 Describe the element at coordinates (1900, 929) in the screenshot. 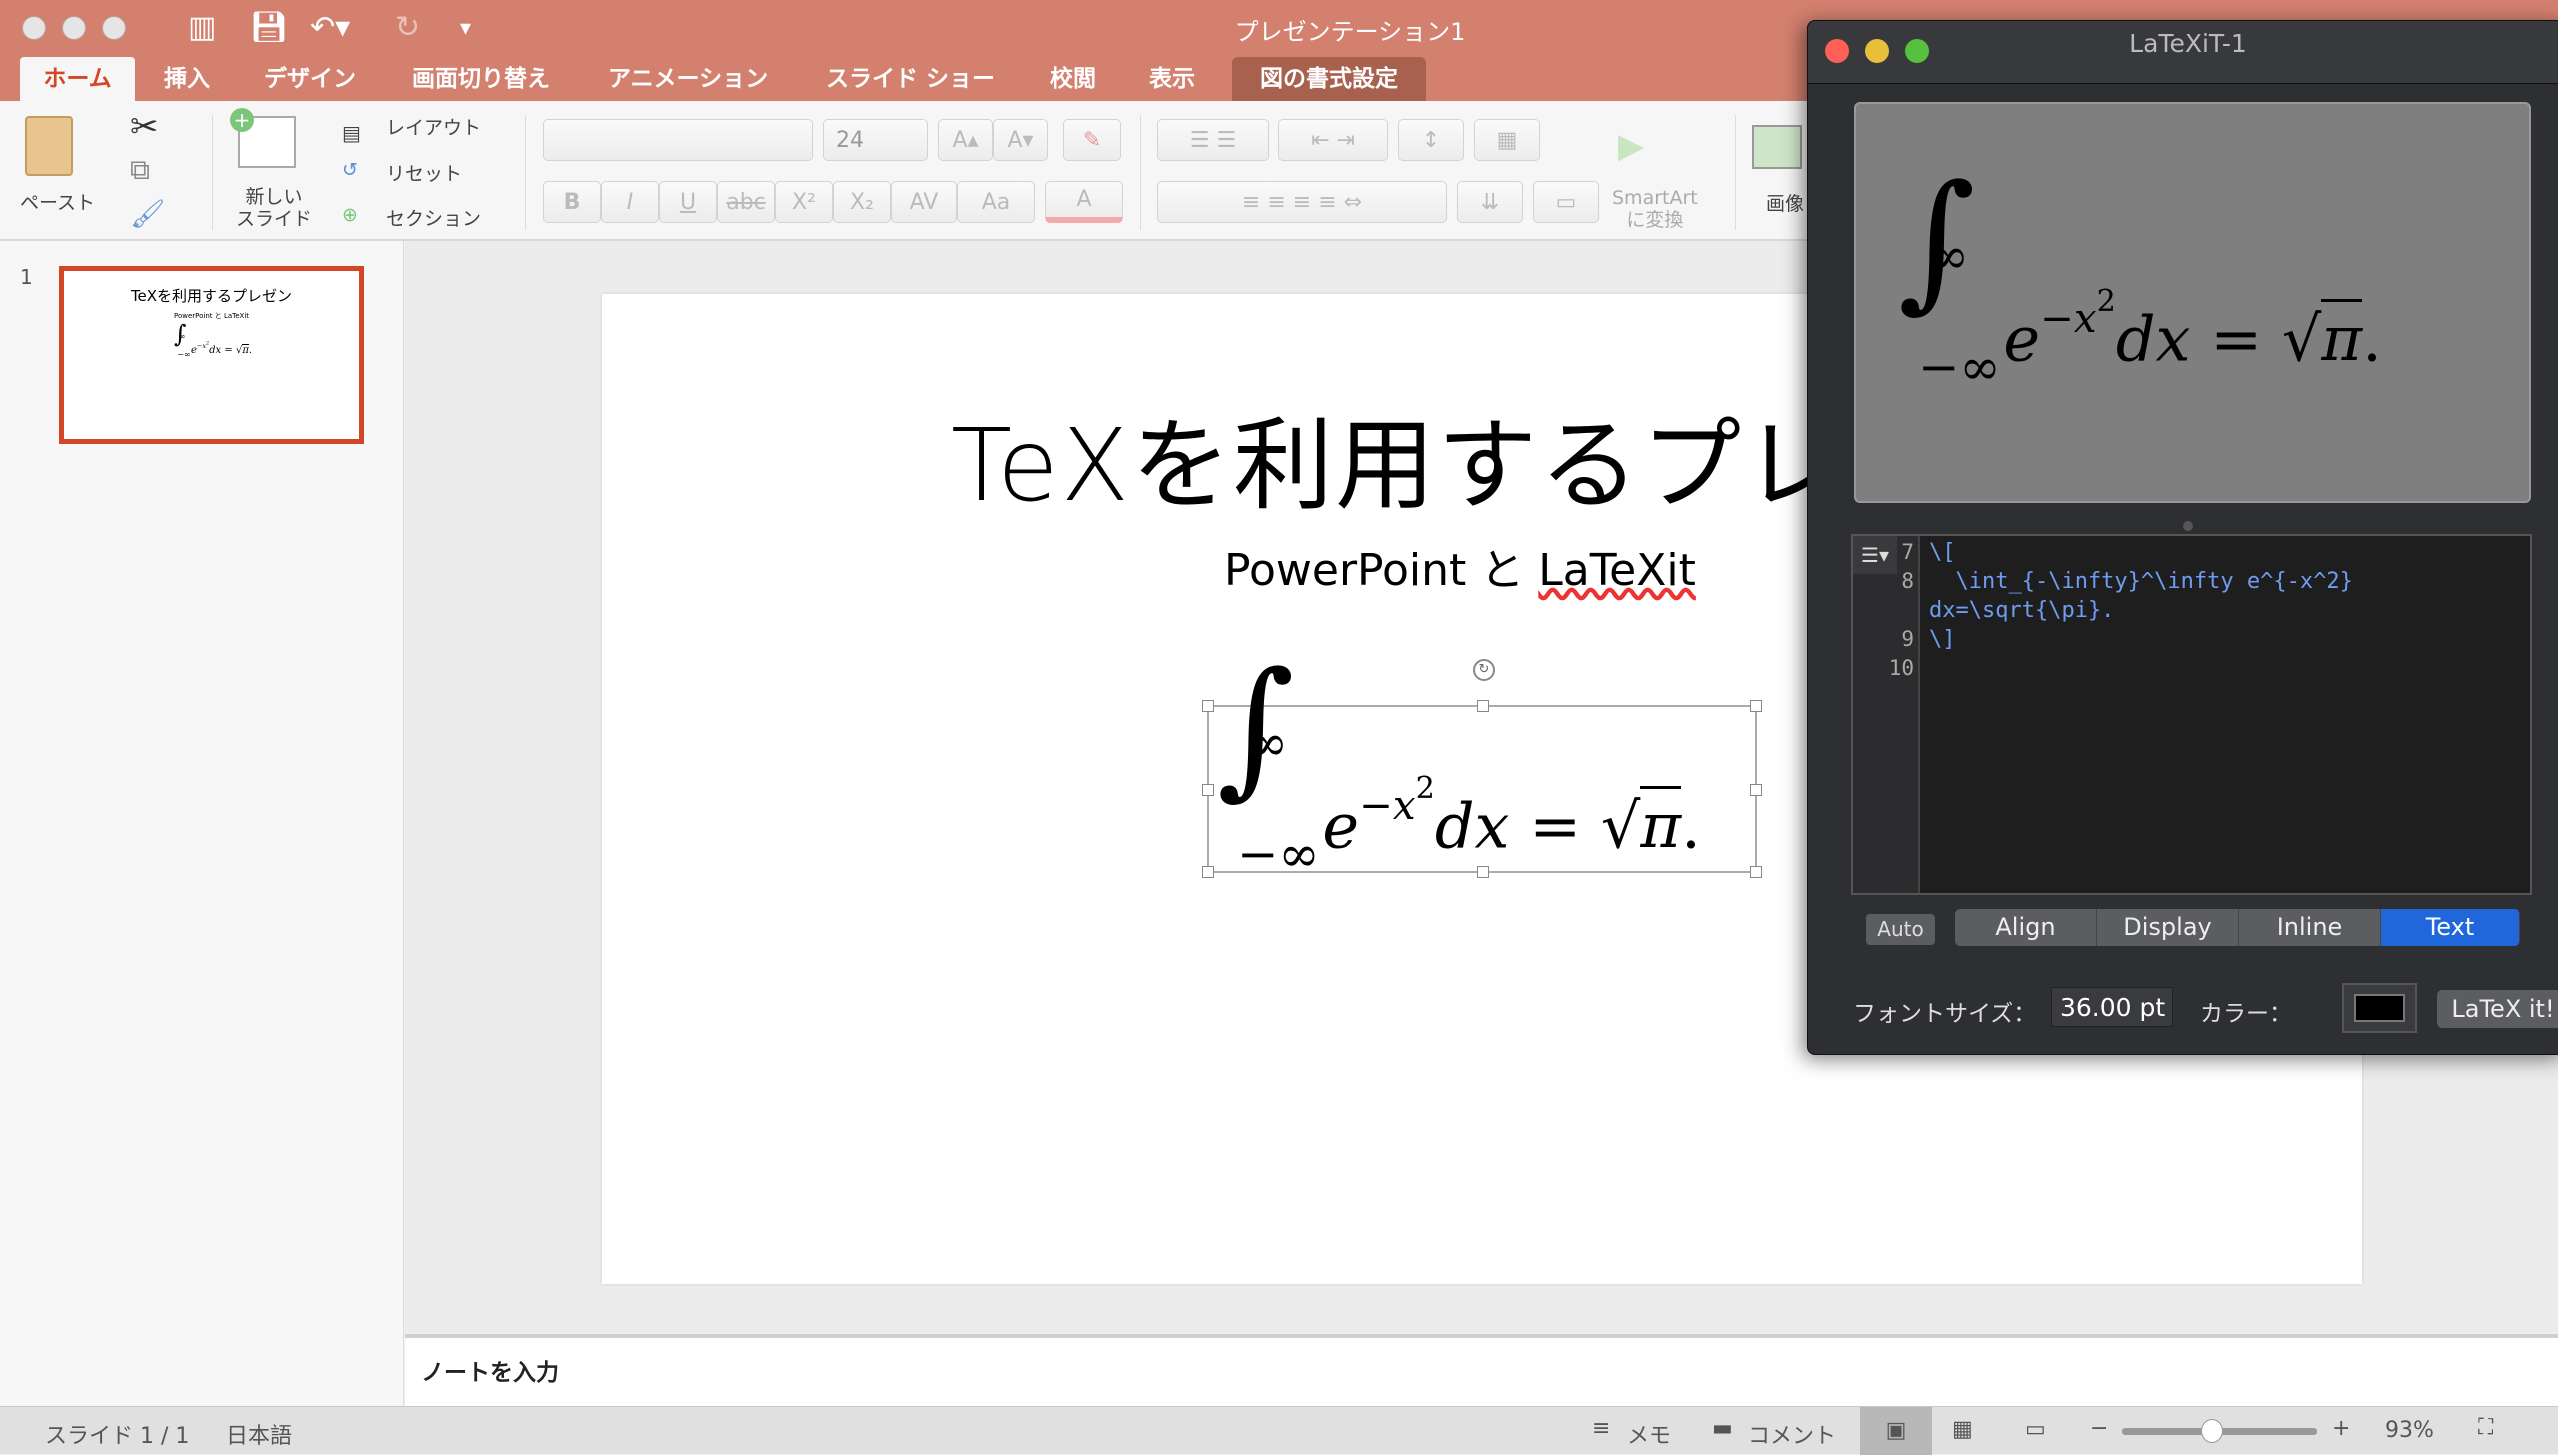

I see `auto-button: Auto` at that location.